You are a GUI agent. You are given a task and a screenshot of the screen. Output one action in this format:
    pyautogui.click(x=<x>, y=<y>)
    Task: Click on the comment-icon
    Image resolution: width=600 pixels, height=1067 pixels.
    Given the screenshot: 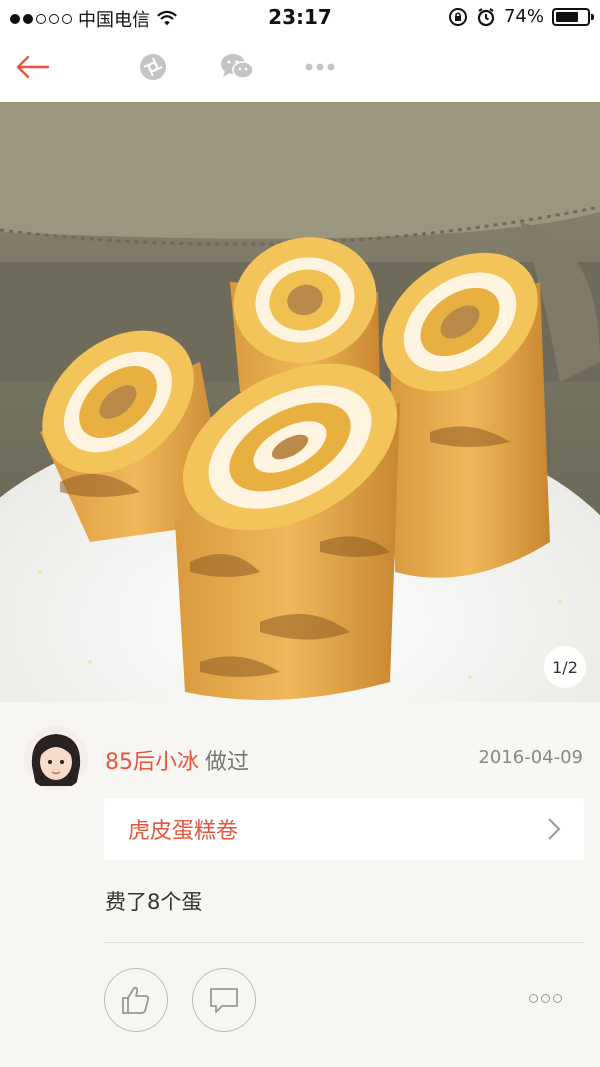 What is the action you would take?
    pyautogui.click(x=224, y=1000)
    